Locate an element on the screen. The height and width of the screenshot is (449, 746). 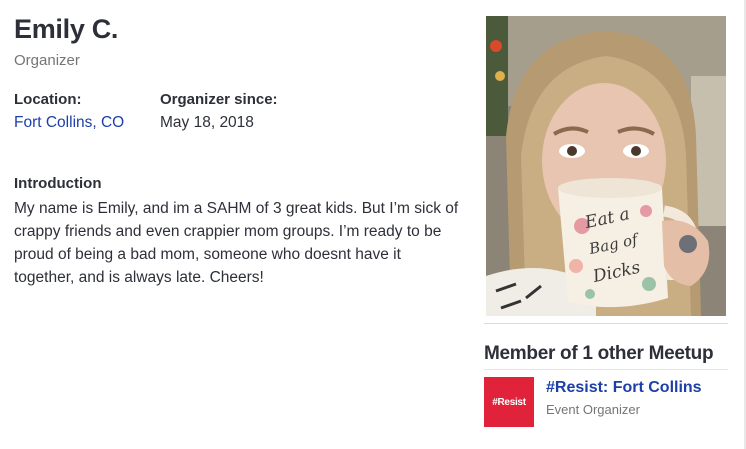
location-label: Location: is located at coordinates (48, 99).